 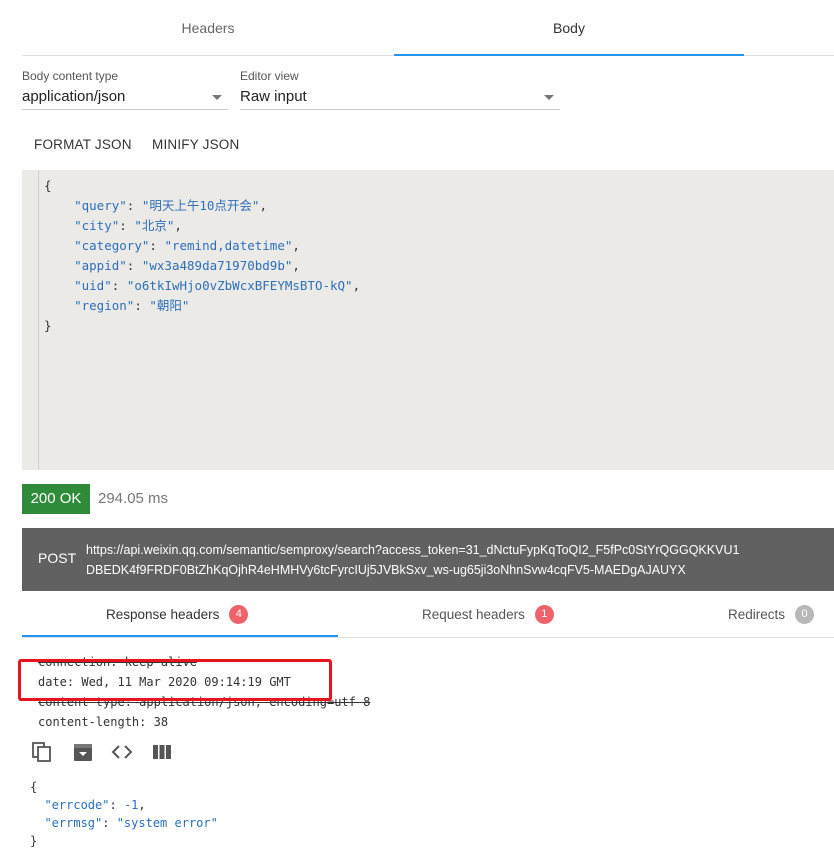 I want to click on json-key: "errmsg", so click(x=73, y=823).